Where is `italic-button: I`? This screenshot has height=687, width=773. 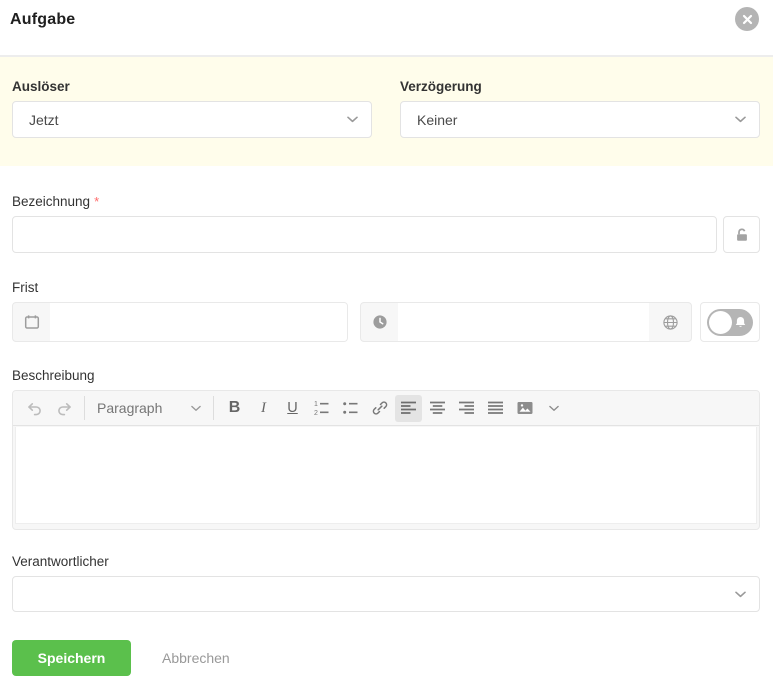 italic-button: I is located at coordinates (263, 408).